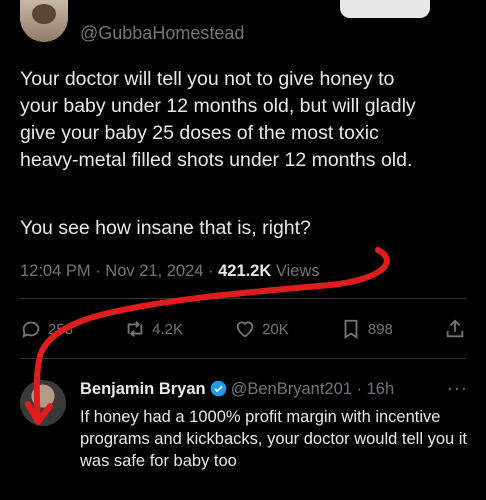 The height and width of the screenshot is (500, 486). Describe the element at coordinates (165, 228) in the screenshot. I see `tweet-question: You see how insane that is, right?` at that location.